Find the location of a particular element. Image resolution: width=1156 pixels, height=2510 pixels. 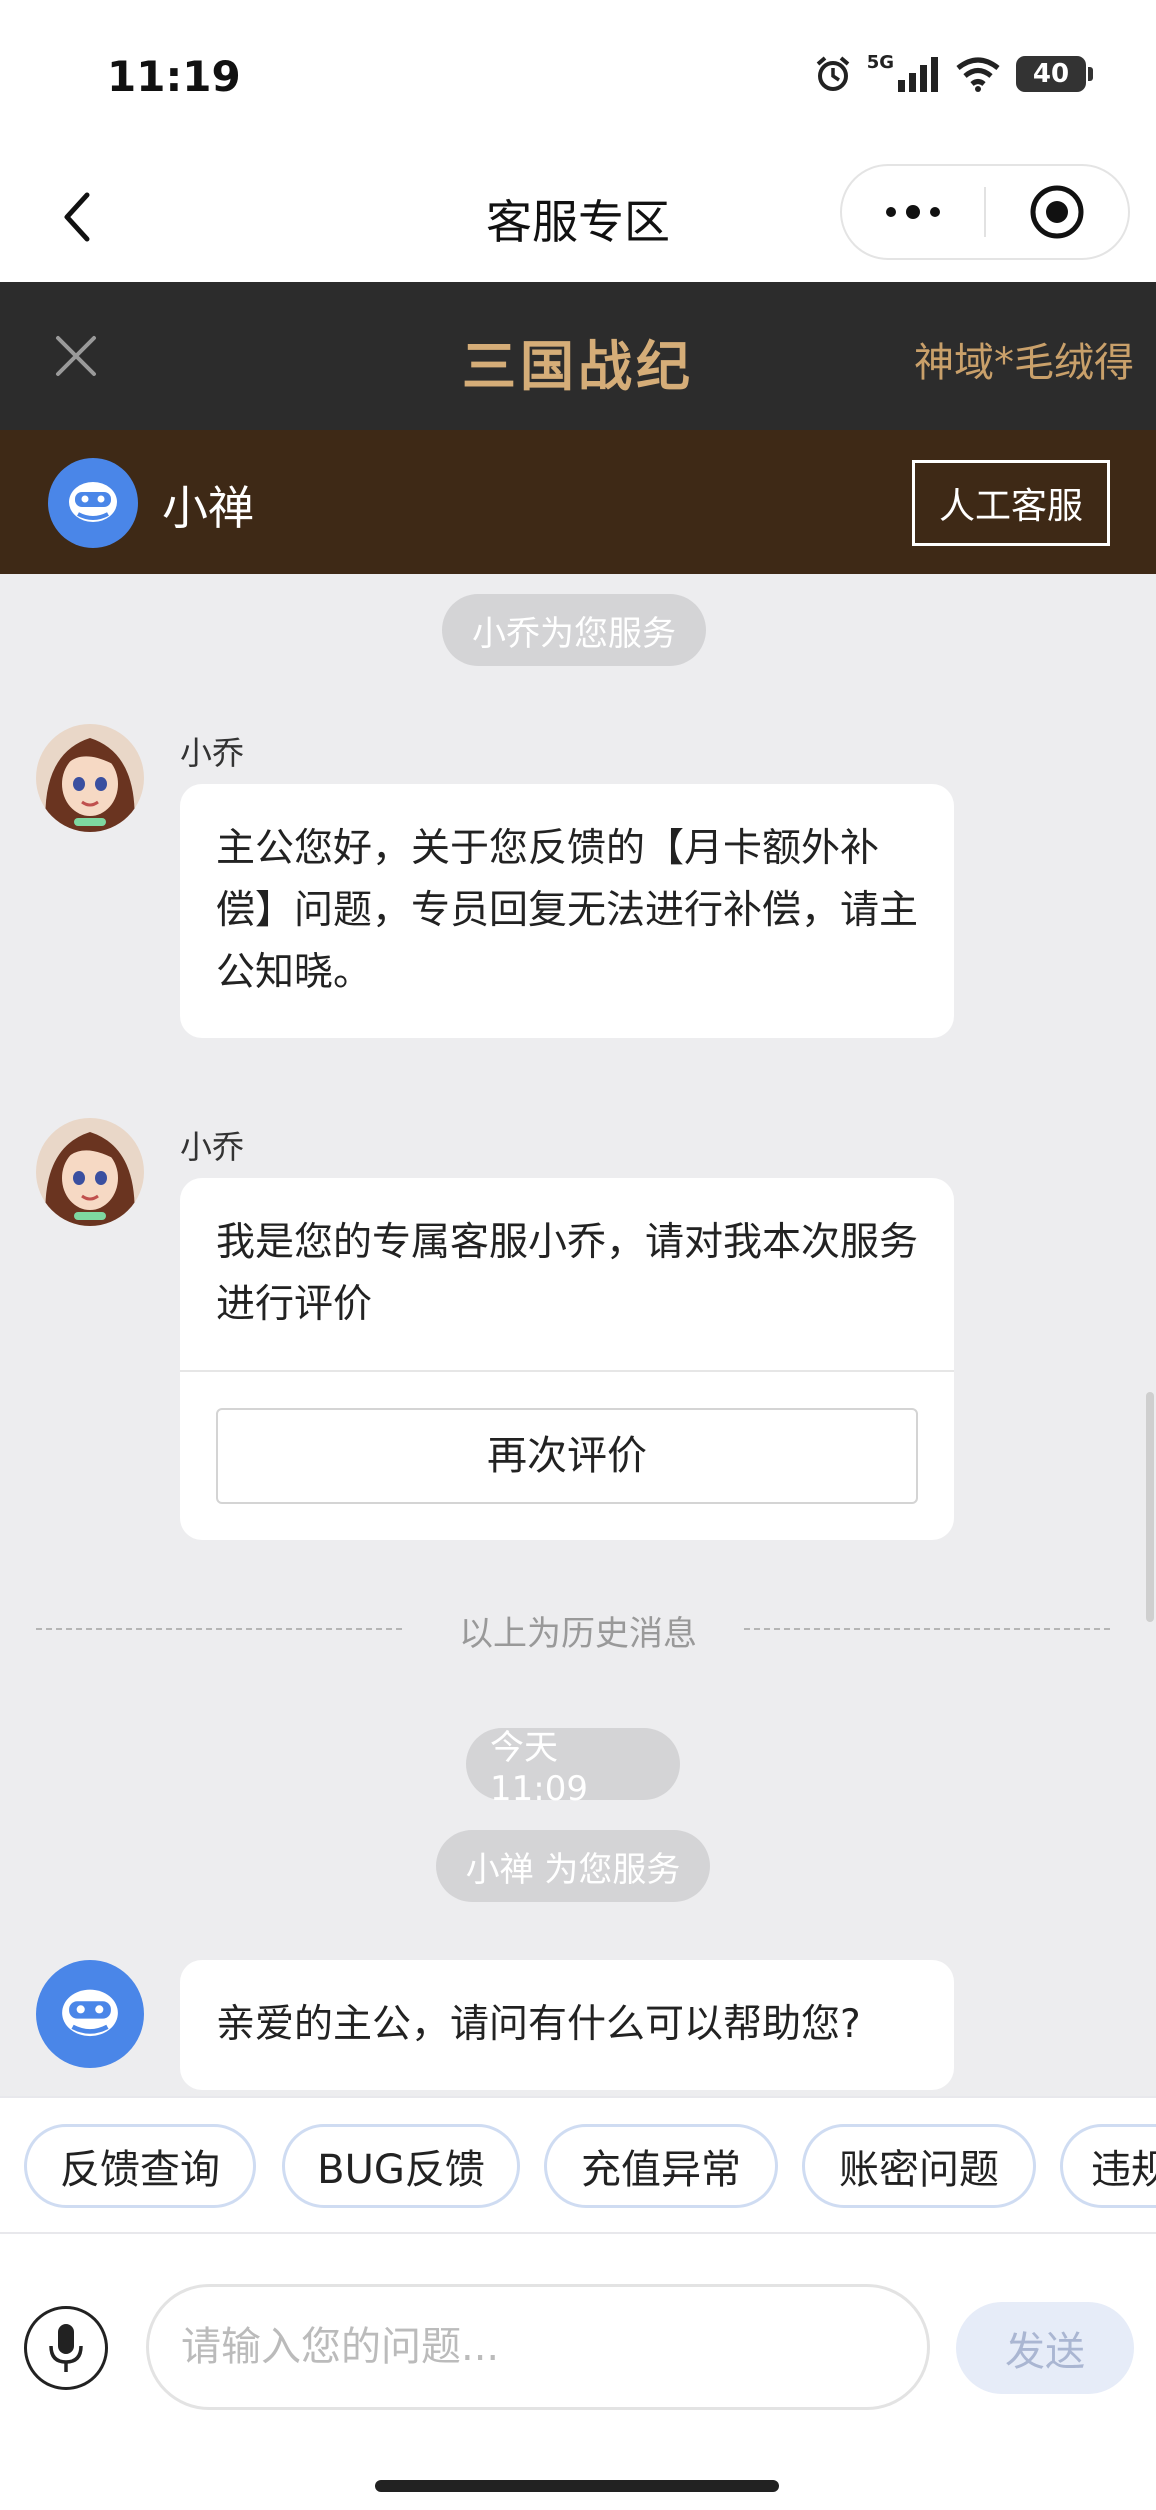

signal-icon is located at coordinates (918, 74).